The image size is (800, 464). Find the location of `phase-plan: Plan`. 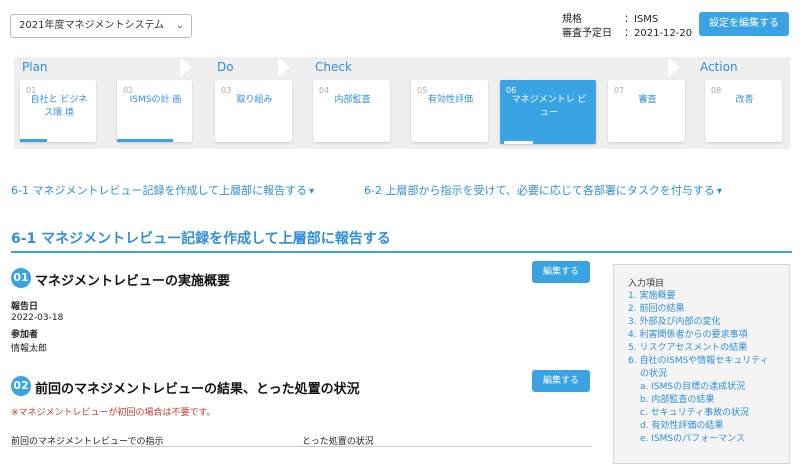

phase-plan: Plan is located at coordinates (35, 67).